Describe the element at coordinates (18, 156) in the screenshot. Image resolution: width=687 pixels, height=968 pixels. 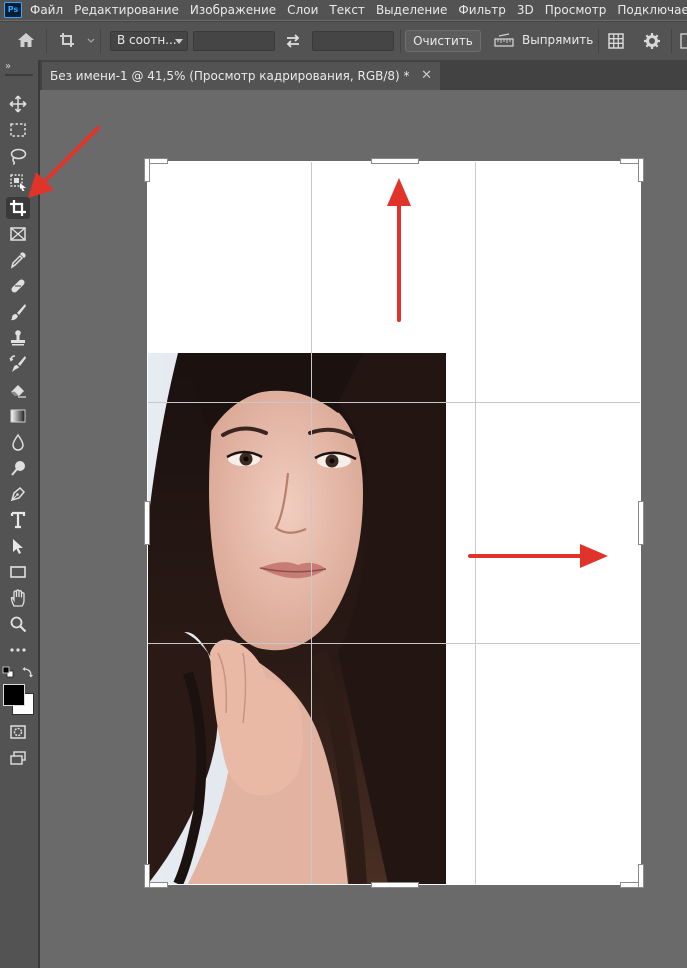
I see `lasso-tool-icon` at that location.